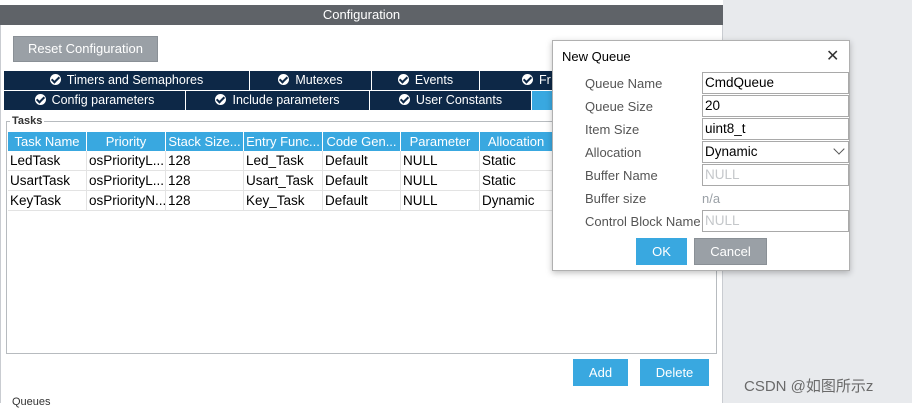 This screenshot has width=912, height=408. Describe the element at coordinates (775, 221) in the screenshot. I see `control-block-name-input: NULL` at that location.